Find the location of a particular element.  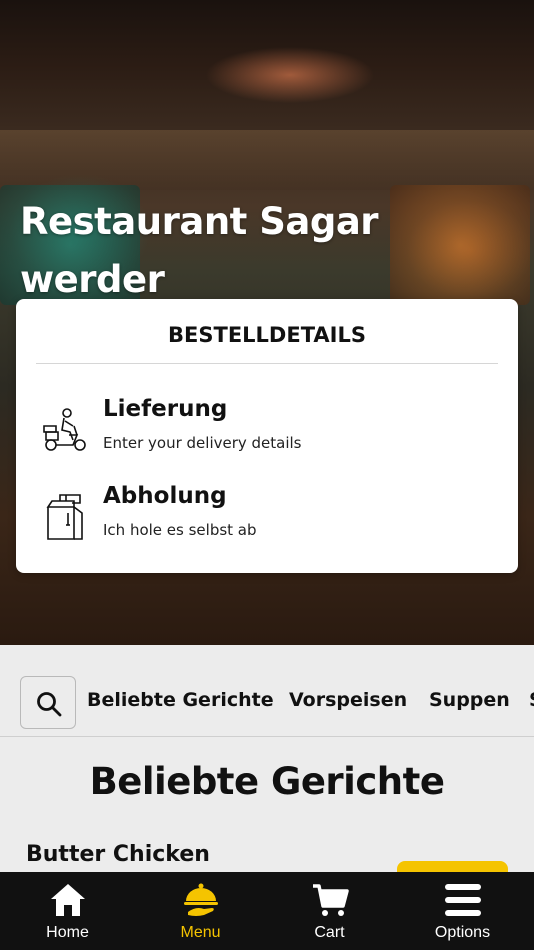

nav-home-label: Home is located at coordinates (67, 932).